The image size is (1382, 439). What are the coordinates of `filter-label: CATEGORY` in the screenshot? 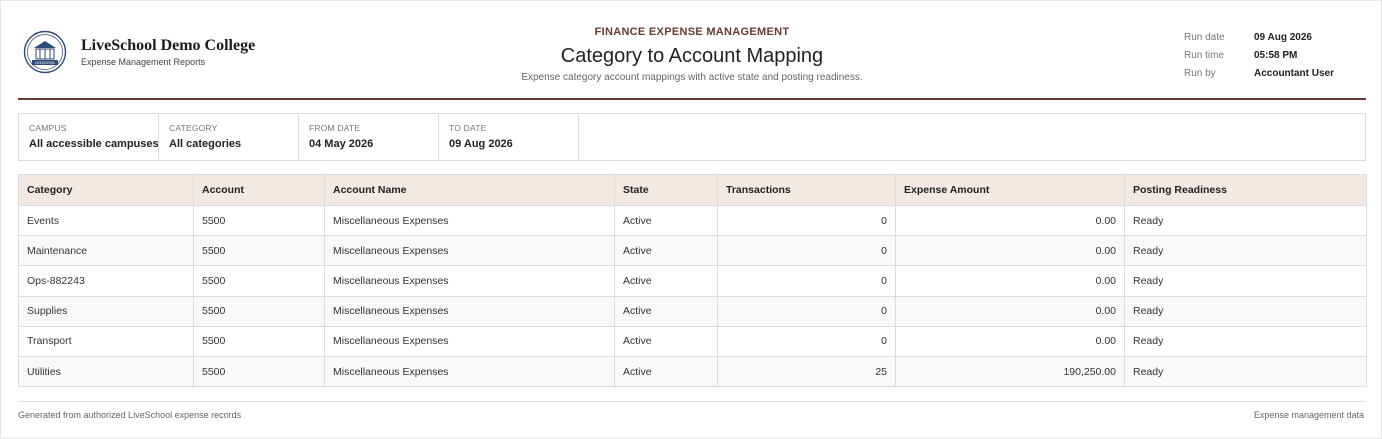 It's located at (193, 128).